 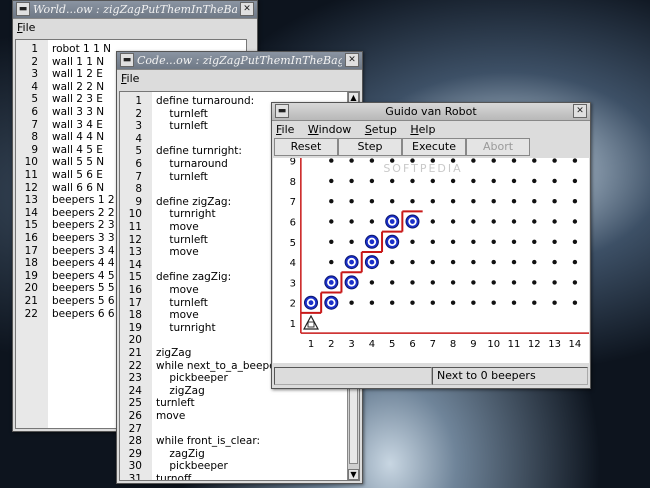 I want to click on menu-help: Help, so click(x=422, y=130).